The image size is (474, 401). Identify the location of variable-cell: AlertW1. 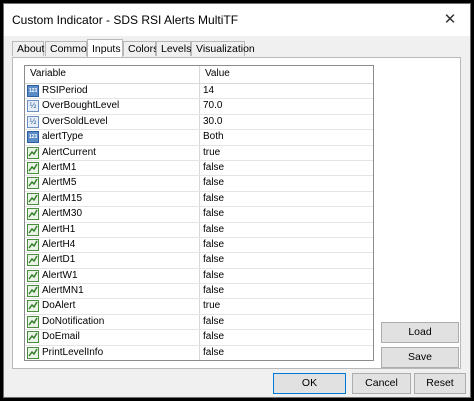
(112, 276).